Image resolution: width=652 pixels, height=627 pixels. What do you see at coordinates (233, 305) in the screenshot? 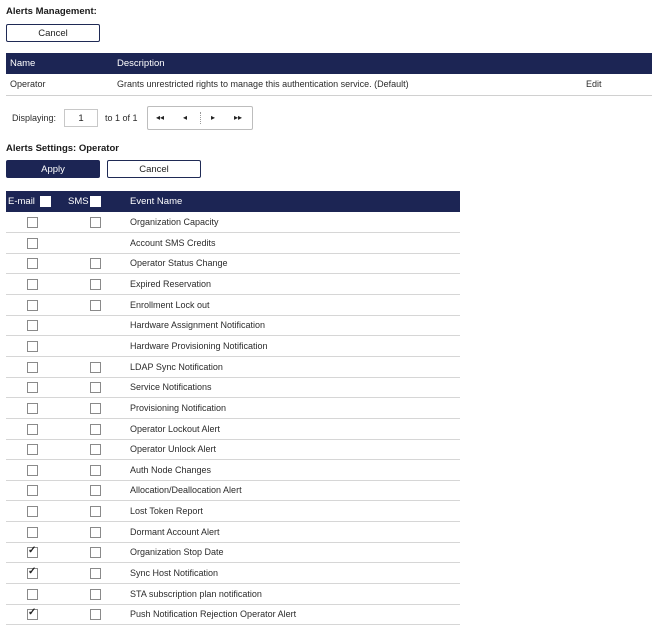
I see `event-row: Enrollment Lock out` at bounding box center [233, 305].